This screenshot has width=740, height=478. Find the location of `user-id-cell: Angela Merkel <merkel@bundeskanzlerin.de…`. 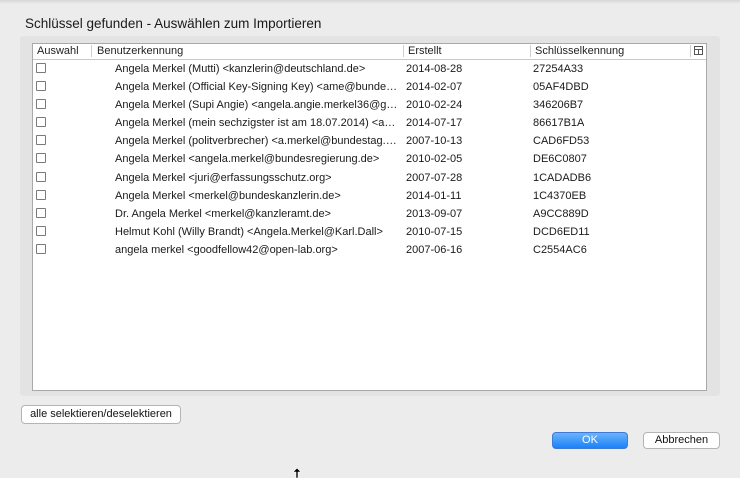

user-id-cell: Angela Merkel <merkel@bundeskanzlerin.de… is located at coordinates (228, 195).